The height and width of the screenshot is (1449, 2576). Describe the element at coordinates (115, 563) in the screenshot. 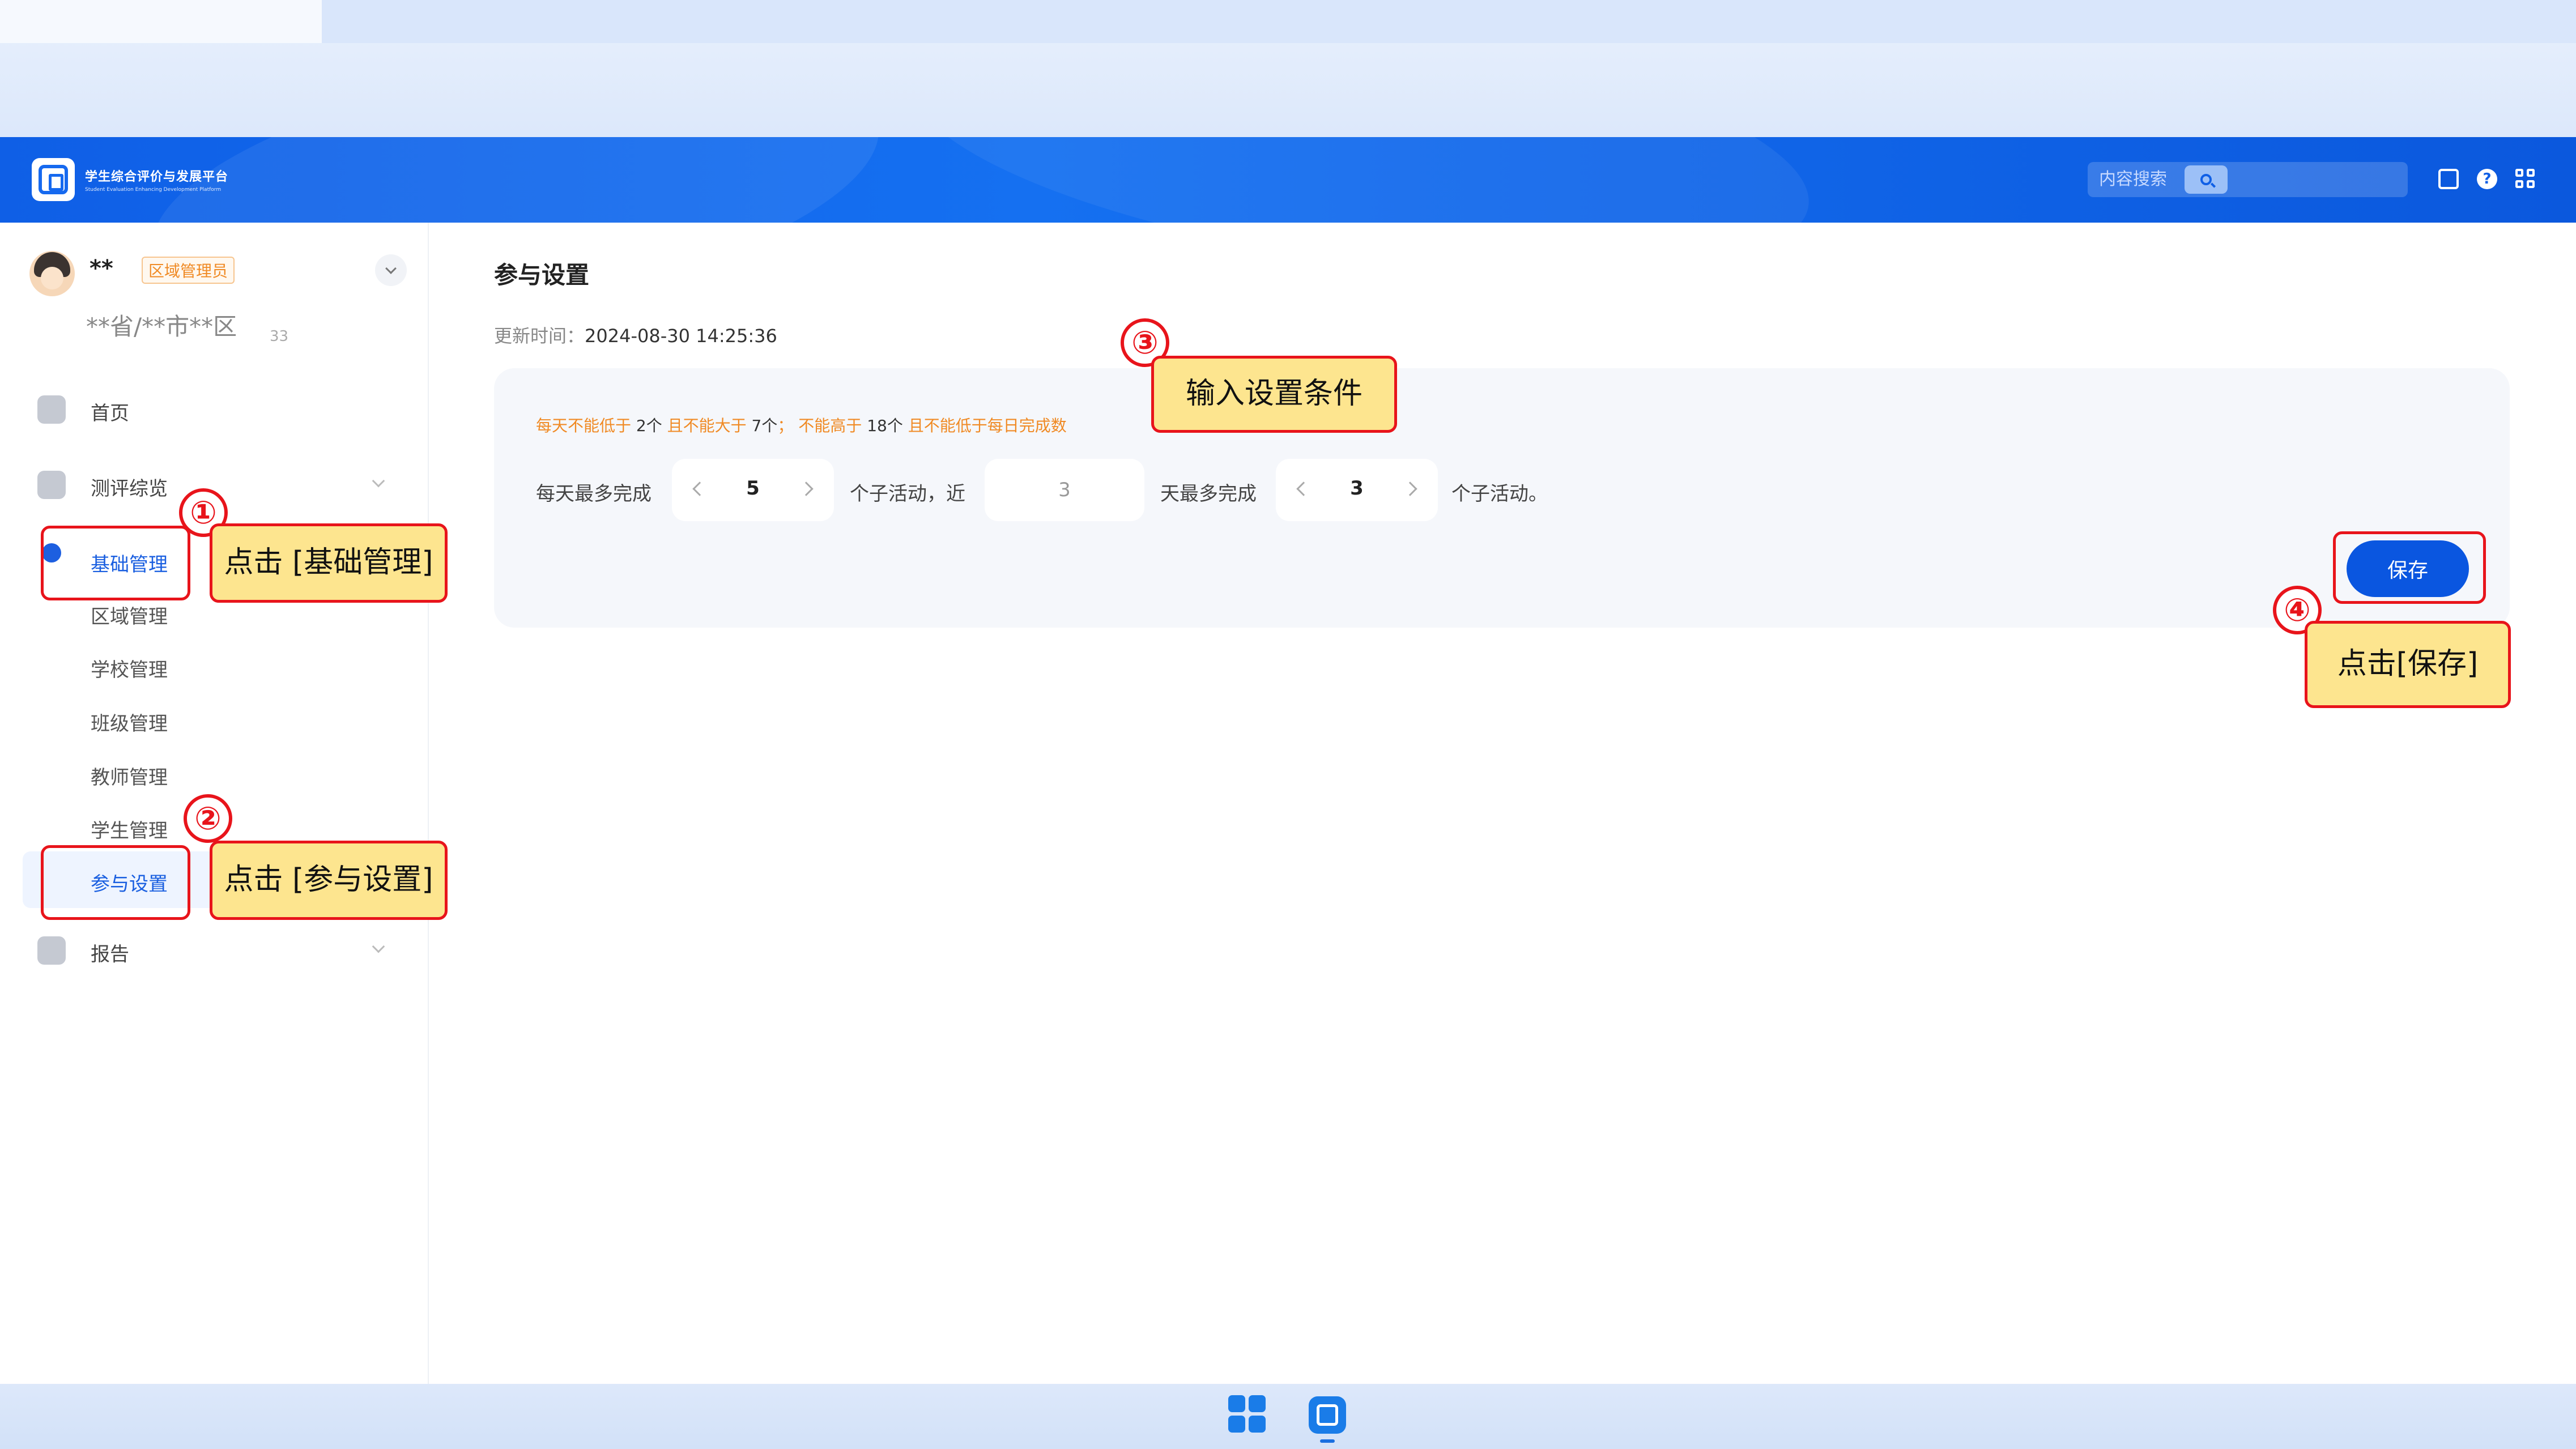

I see `annotation-highlight-basic-management` at that location.